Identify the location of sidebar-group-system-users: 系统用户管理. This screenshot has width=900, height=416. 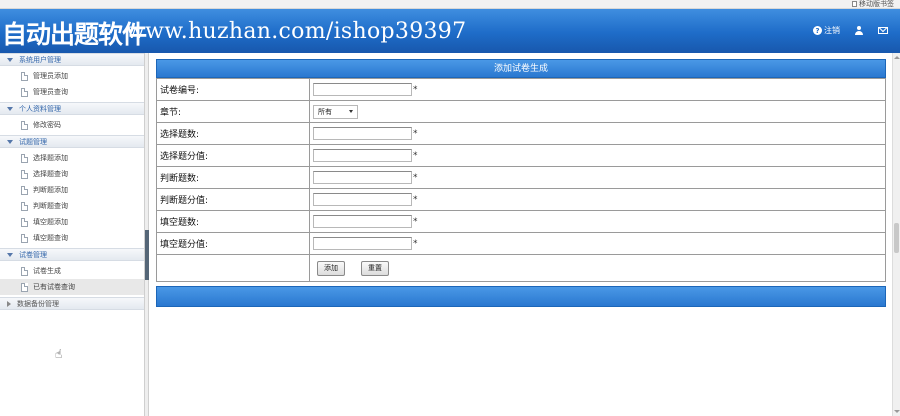
(72, 59).